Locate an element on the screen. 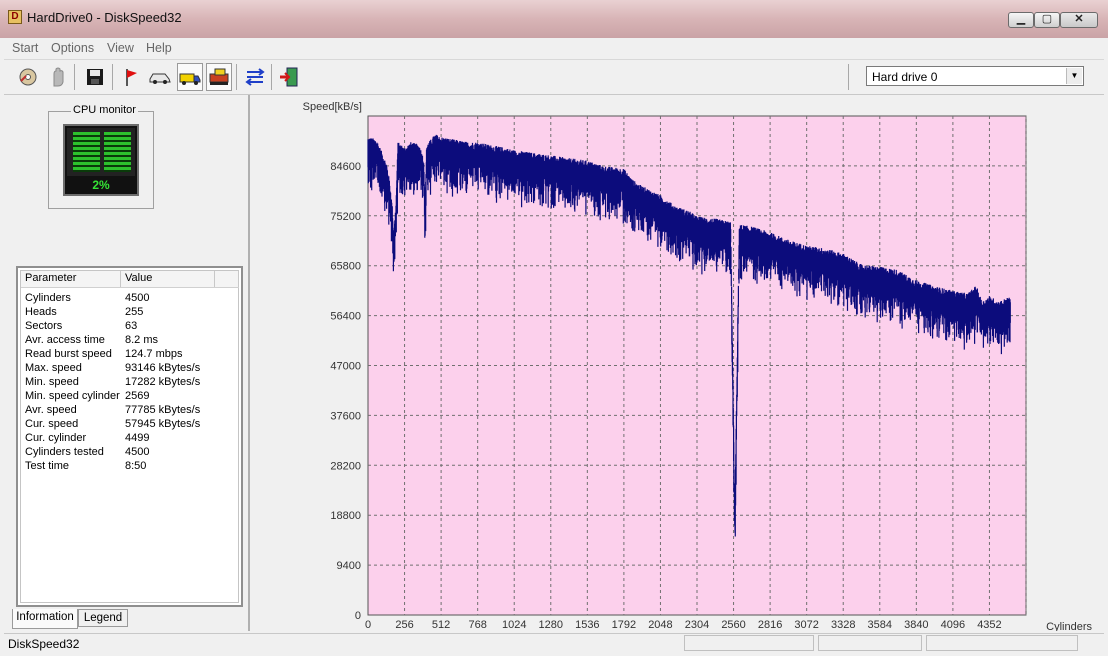 The width and height of the screenshot is (1108, 656). table-row: Cylinders 4500 is located at coordinates (130, 298).